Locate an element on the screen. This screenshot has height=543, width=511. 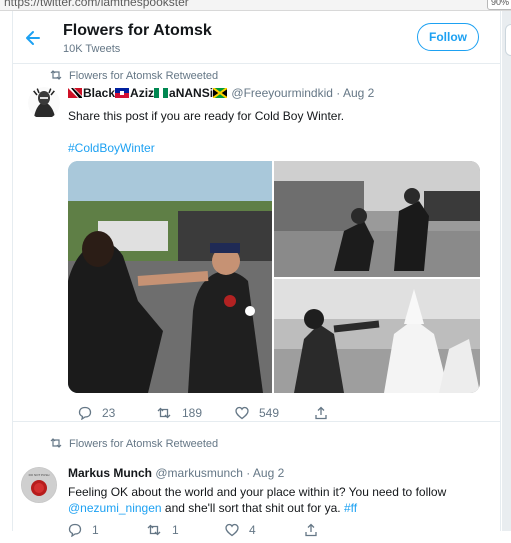
flag-haiti-icon is located at coordinates (122, 93).